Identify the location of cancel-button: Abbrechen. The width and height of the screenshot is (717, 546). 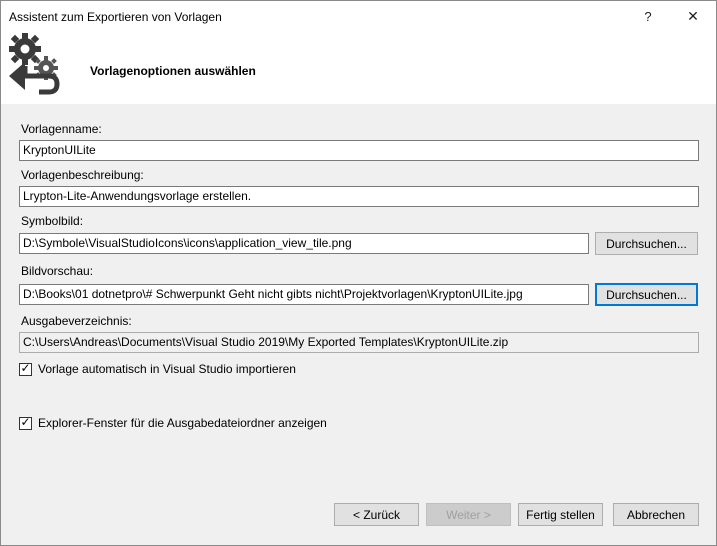
(656, 514).